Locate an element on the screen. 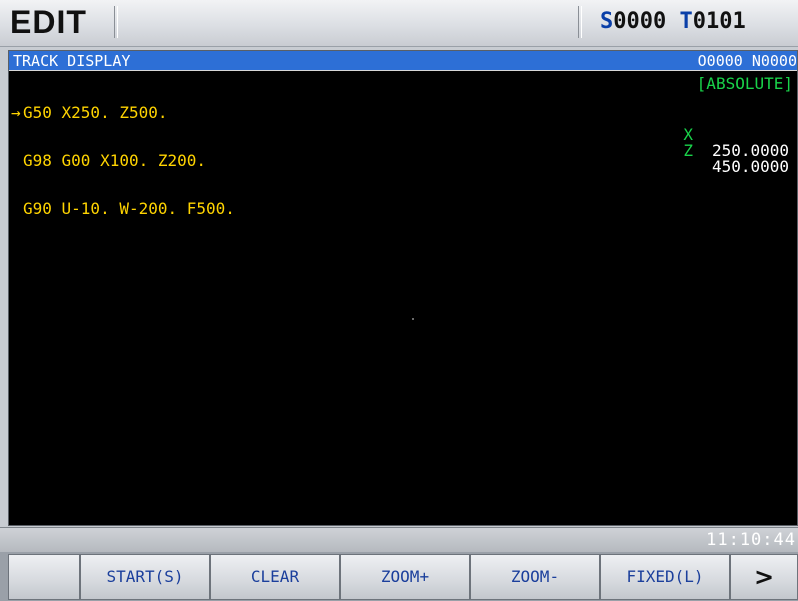 The image size is (798, 601). top-header-bar: EDIT S0000 T0101 is located at coordinates (399, 23).